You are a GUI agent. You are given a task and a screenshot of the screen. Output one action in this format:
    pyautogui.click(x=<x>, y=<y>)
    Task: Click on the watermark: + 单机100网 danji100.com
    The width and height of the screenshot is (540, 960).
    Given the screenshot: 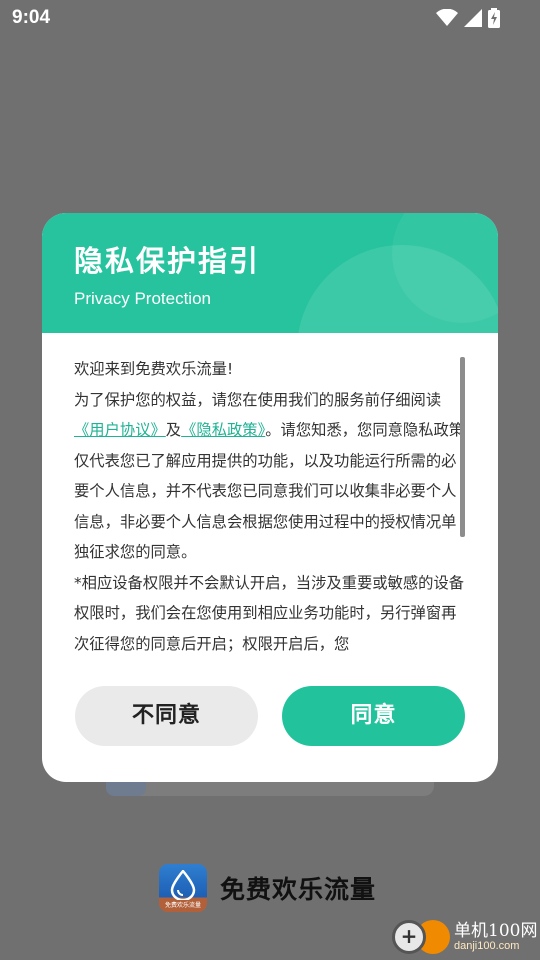 What is the action you would take?
    pyautogui.click(x=466, y=936)
    